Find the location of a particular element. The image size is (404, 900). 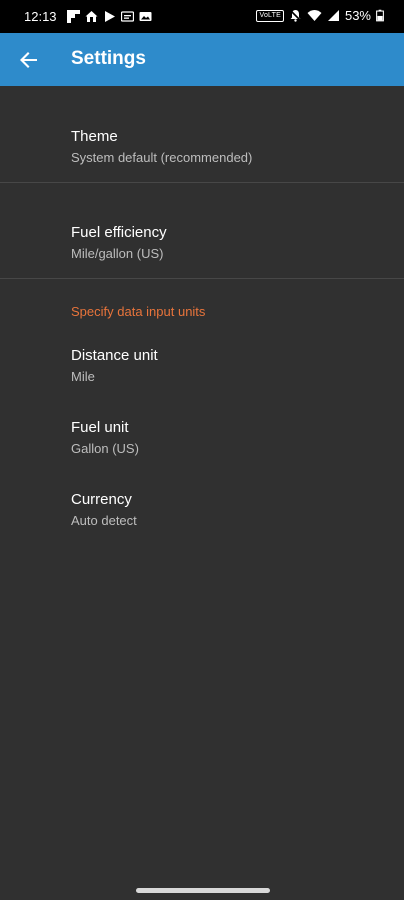

status-time: 12:13 is located at coordinates (40, 16).